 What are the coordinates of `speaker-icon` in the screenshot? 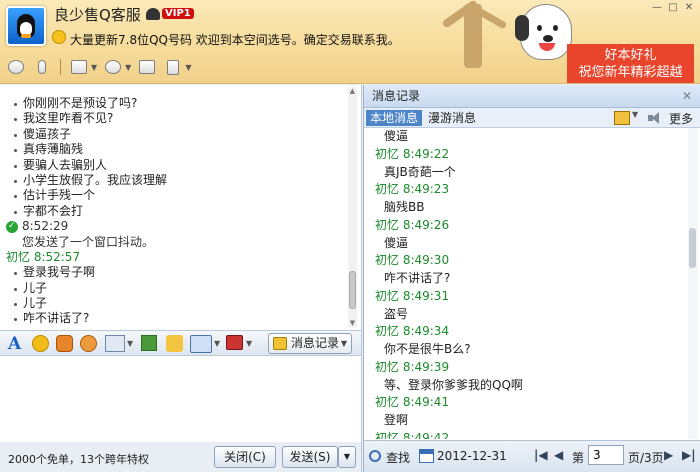 It's located at (655, 118).